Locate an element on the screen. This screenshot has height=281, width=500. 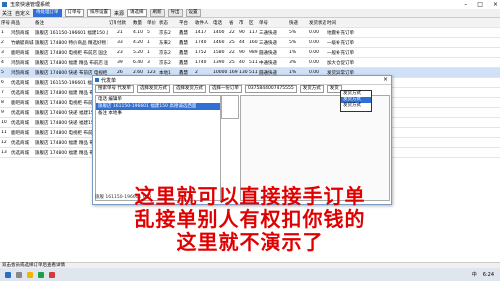
search-icon is located at coordinates (19, 274).